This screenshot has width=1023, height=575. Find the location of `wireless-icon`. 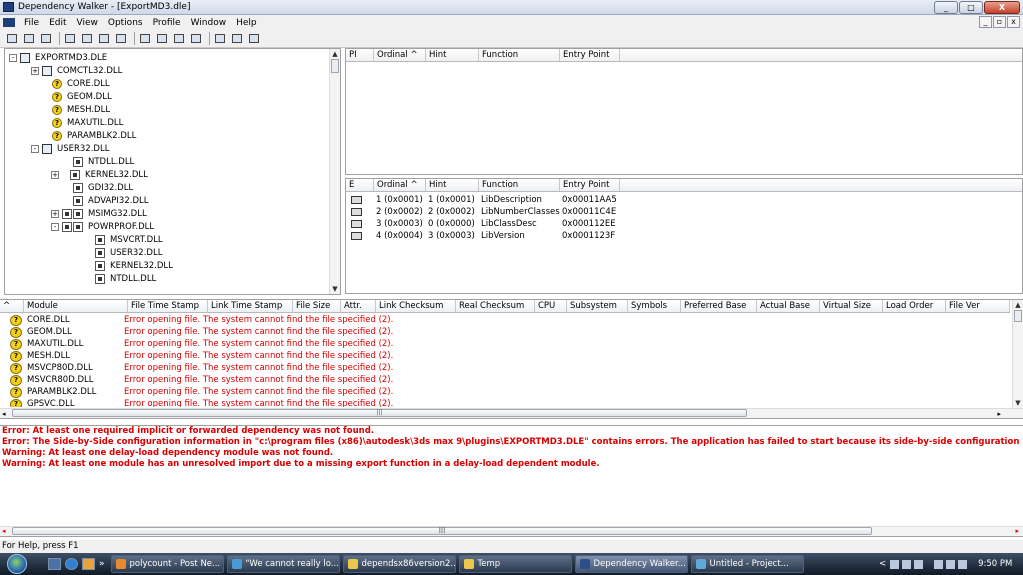

wireless-icon is located at coordinates (951, 564).